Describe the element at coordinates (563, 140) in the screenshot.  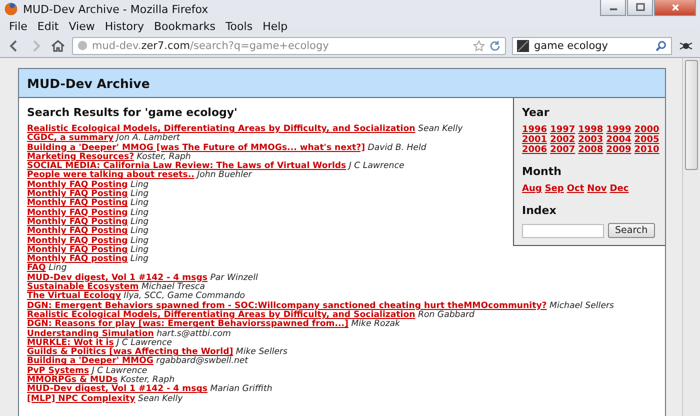
I see `year-link: 2002` at that location.